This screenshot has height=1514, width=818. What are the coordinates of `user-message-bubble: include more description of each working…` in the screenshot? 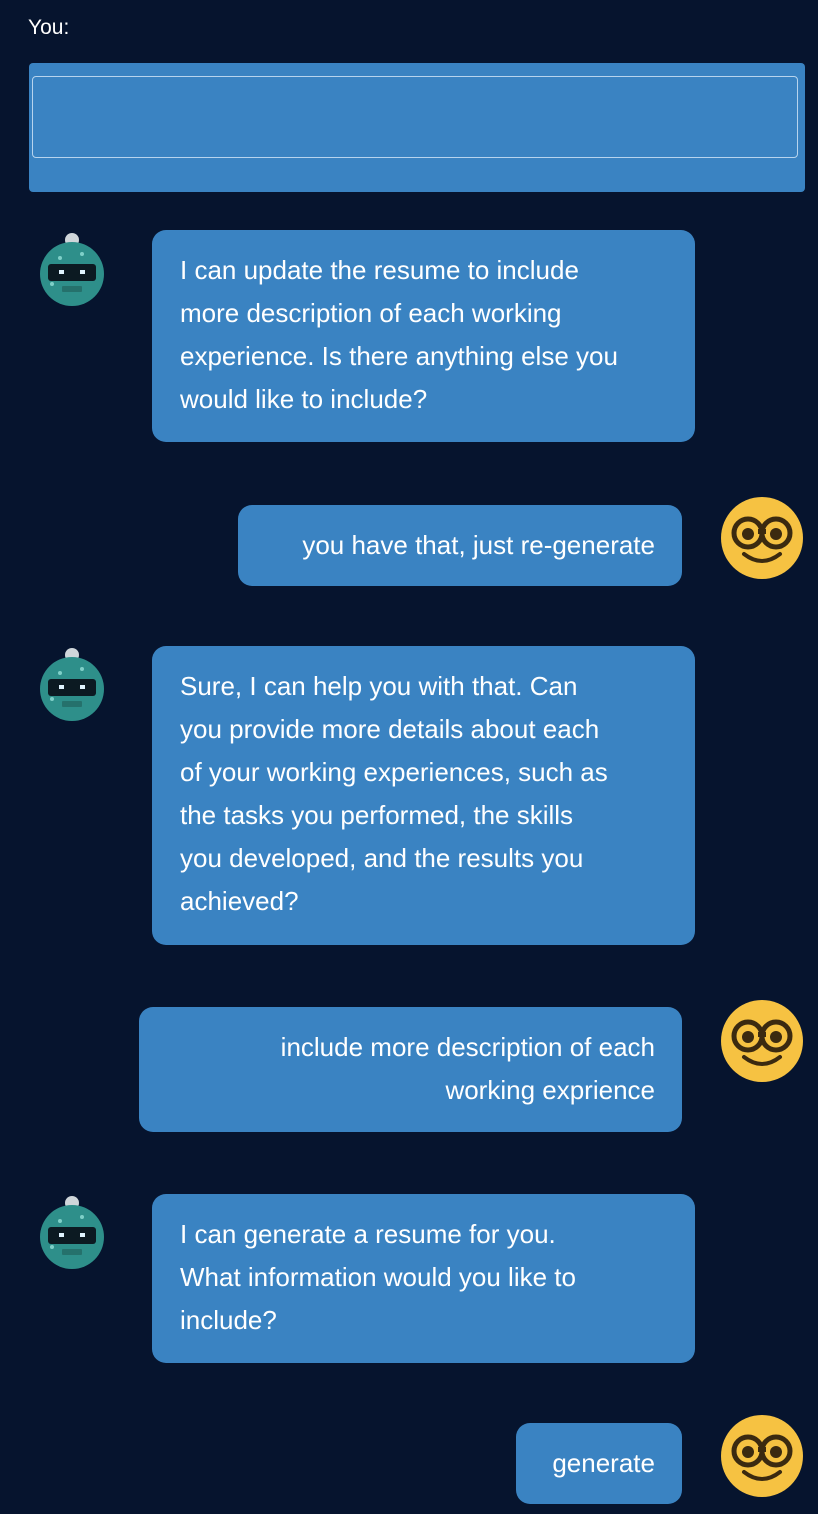 It's located at (410, 1069).